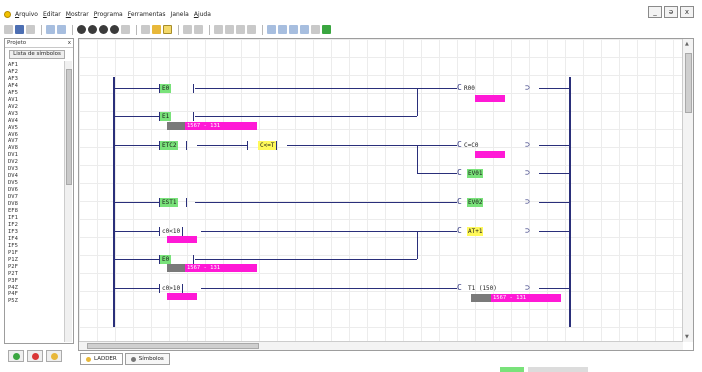 The image size is (702, 372). What do you see at coordinates (218, 29) in the screenshot?
I see `undo-icon` at bounding box center [218, 29].